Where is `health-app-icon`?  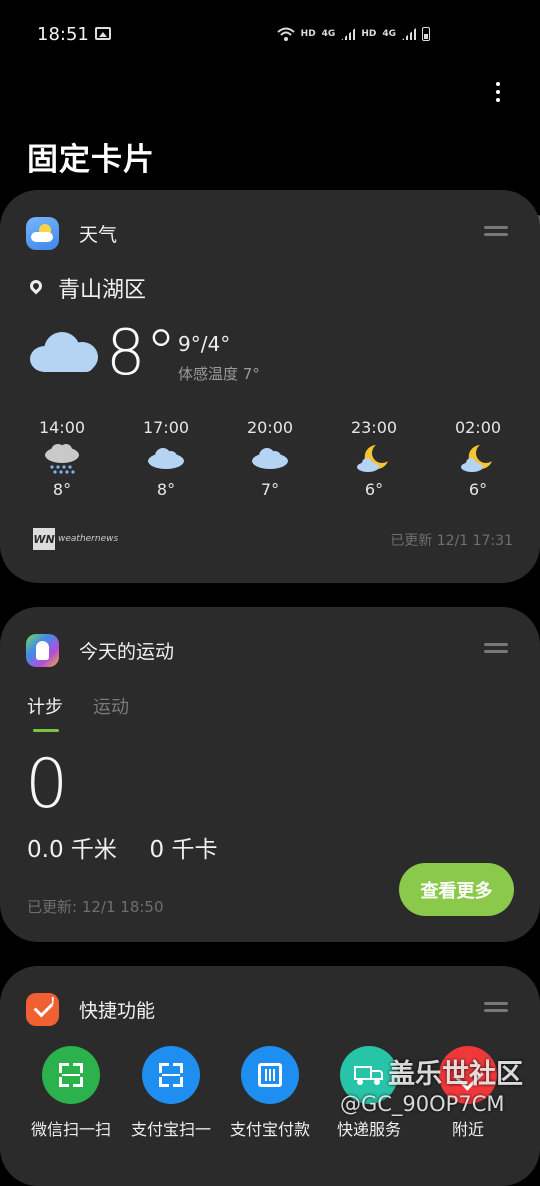 health-app-icon is located at coordinates (42, 650).